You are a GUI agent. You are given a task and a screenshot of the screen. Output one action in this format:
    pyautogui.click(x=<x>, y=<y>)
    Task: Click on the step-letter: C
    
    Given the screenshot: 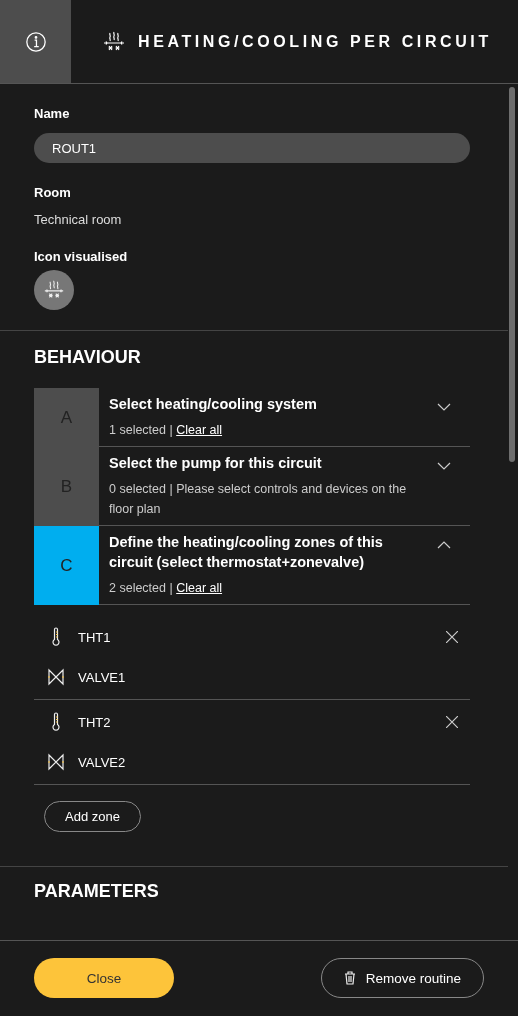 What is the action you would take?
    pyautogui.click(x=66, y=565)
    